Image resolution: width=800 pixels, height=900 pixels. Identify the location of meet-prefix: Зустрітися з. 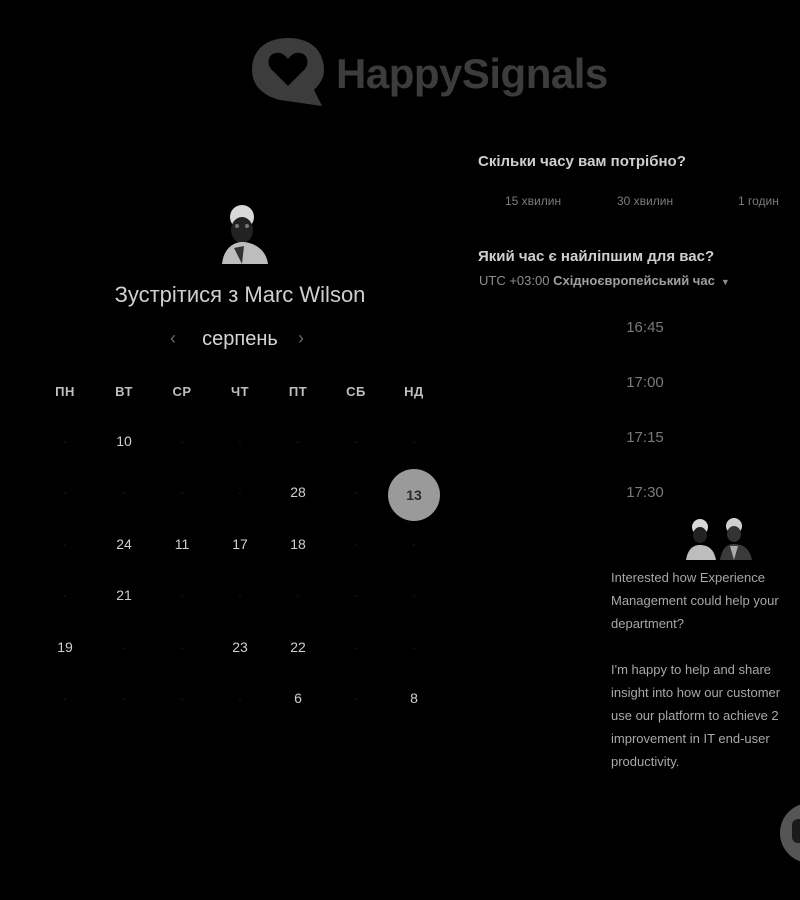
(179, 294).